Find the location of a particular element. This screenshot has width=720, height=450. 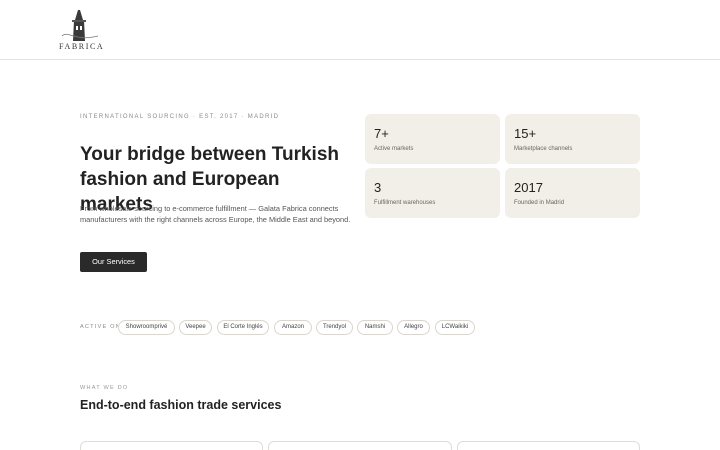

services-eyebrow: WHAT WE DO is located at coordinates (104, 388).